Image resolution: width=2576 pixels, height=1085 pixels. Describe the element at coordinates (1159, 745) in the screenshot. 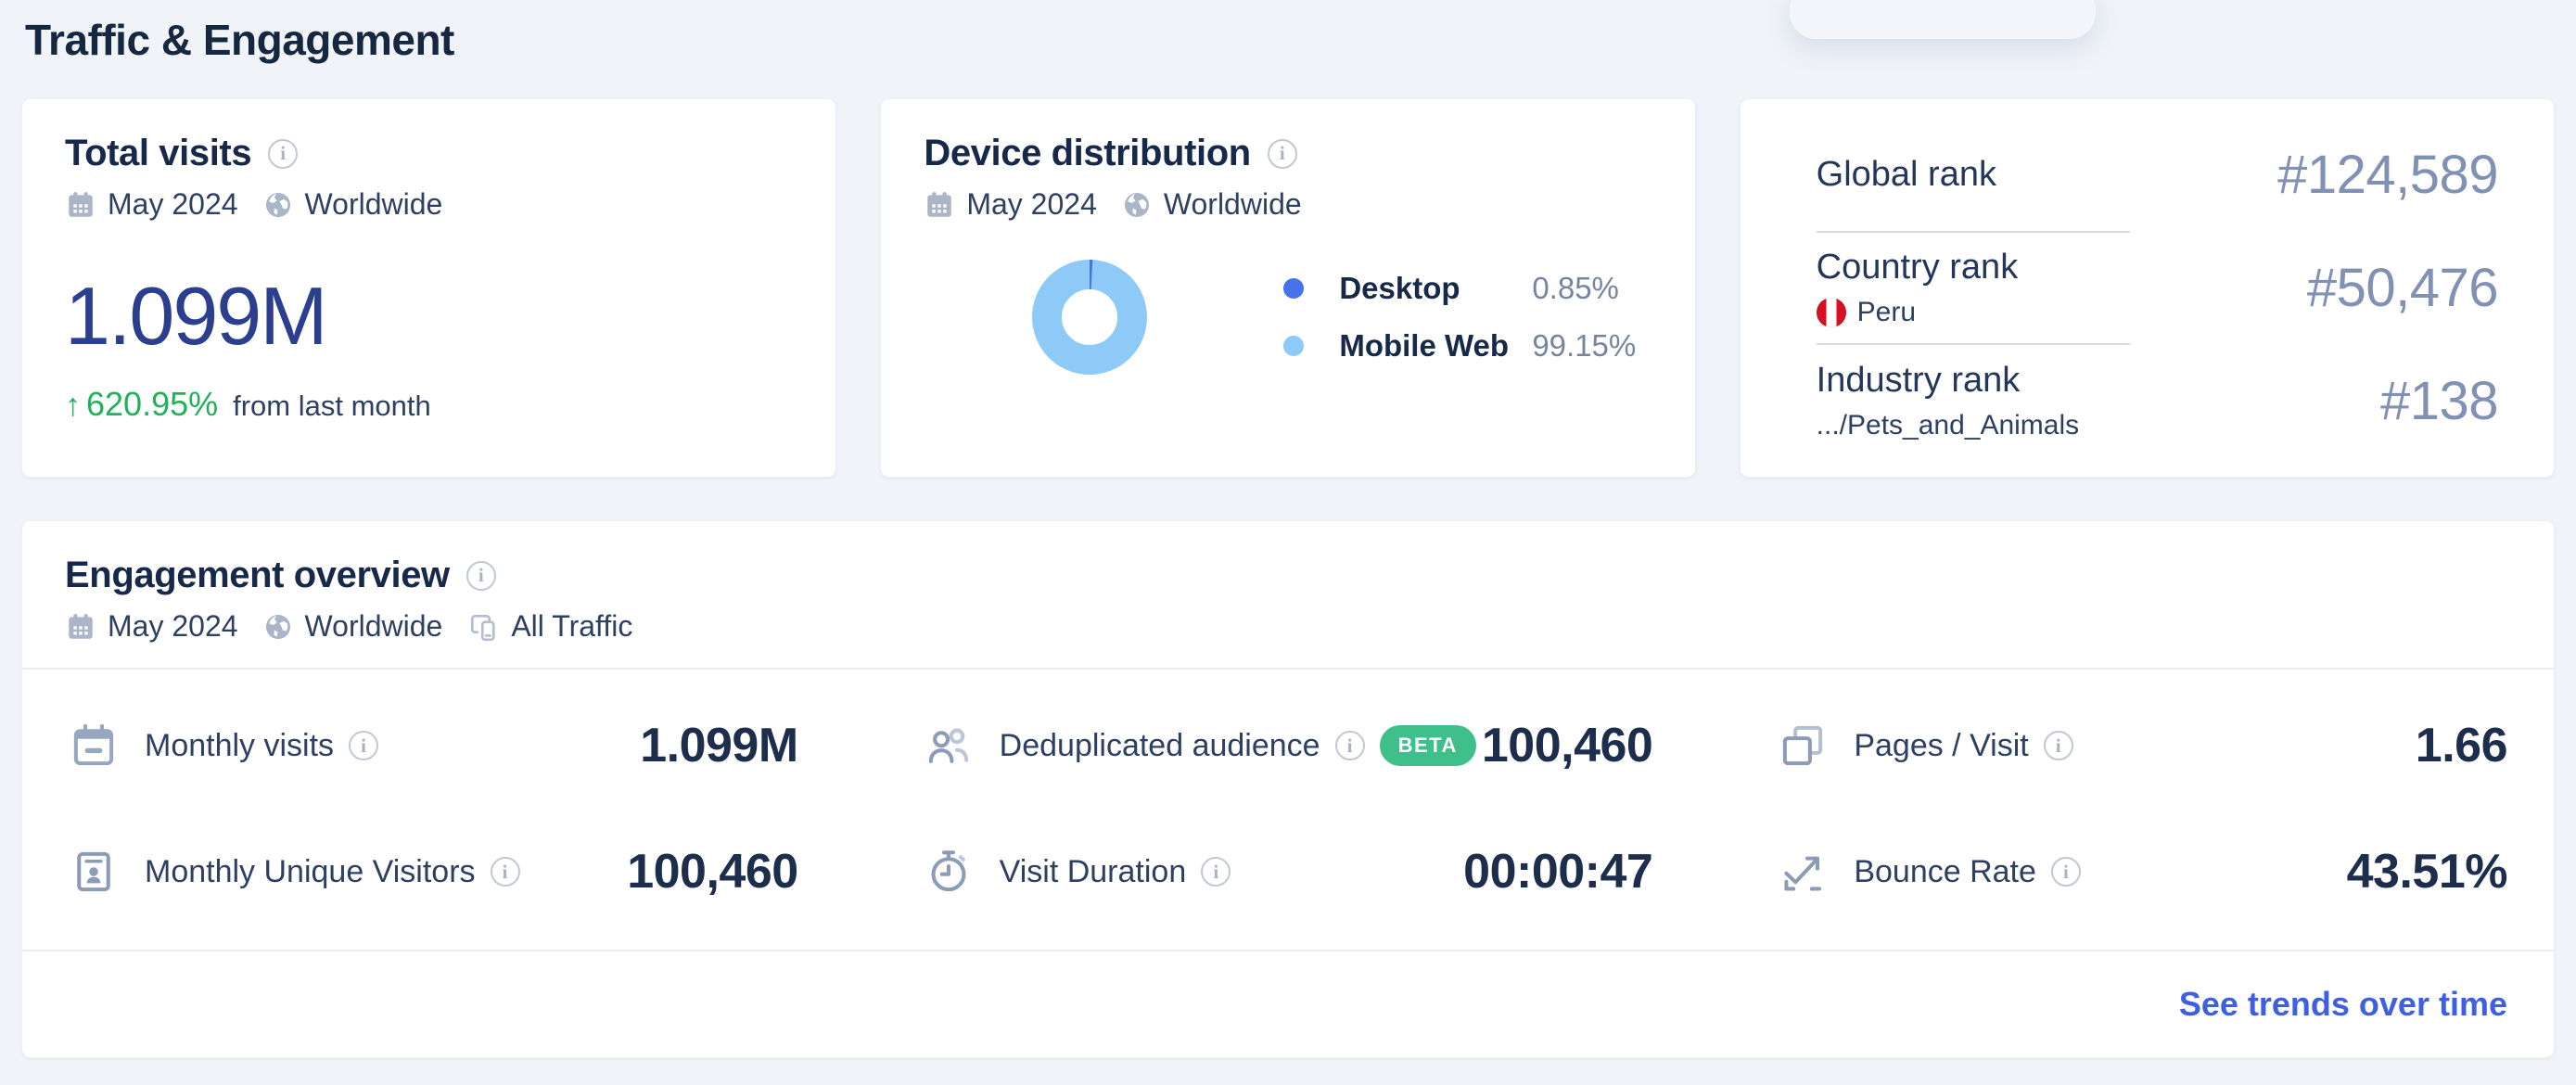

I see `metric-label: Deduplicated audience` at that location.